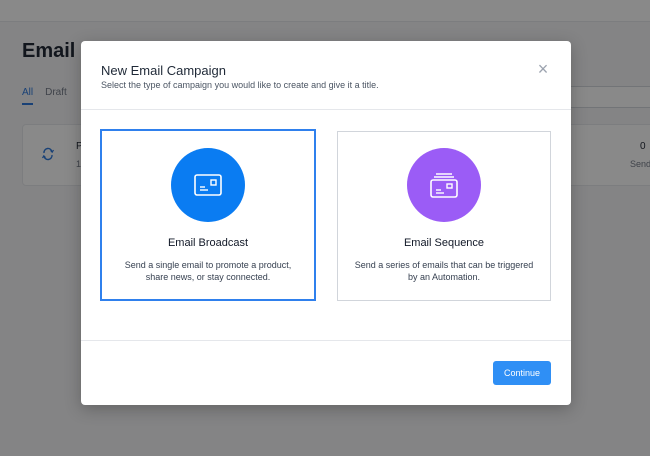 The image size is (650, 456). I want to click on dialog-title: New Email Campaign, so click(163, 70).